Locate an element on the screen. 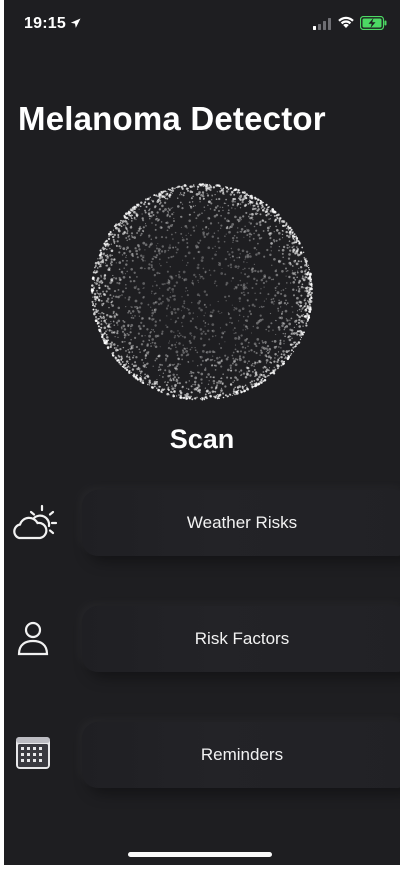 The image size is (403, 870). battery-charging-icon is located at coordinates (373, 25).